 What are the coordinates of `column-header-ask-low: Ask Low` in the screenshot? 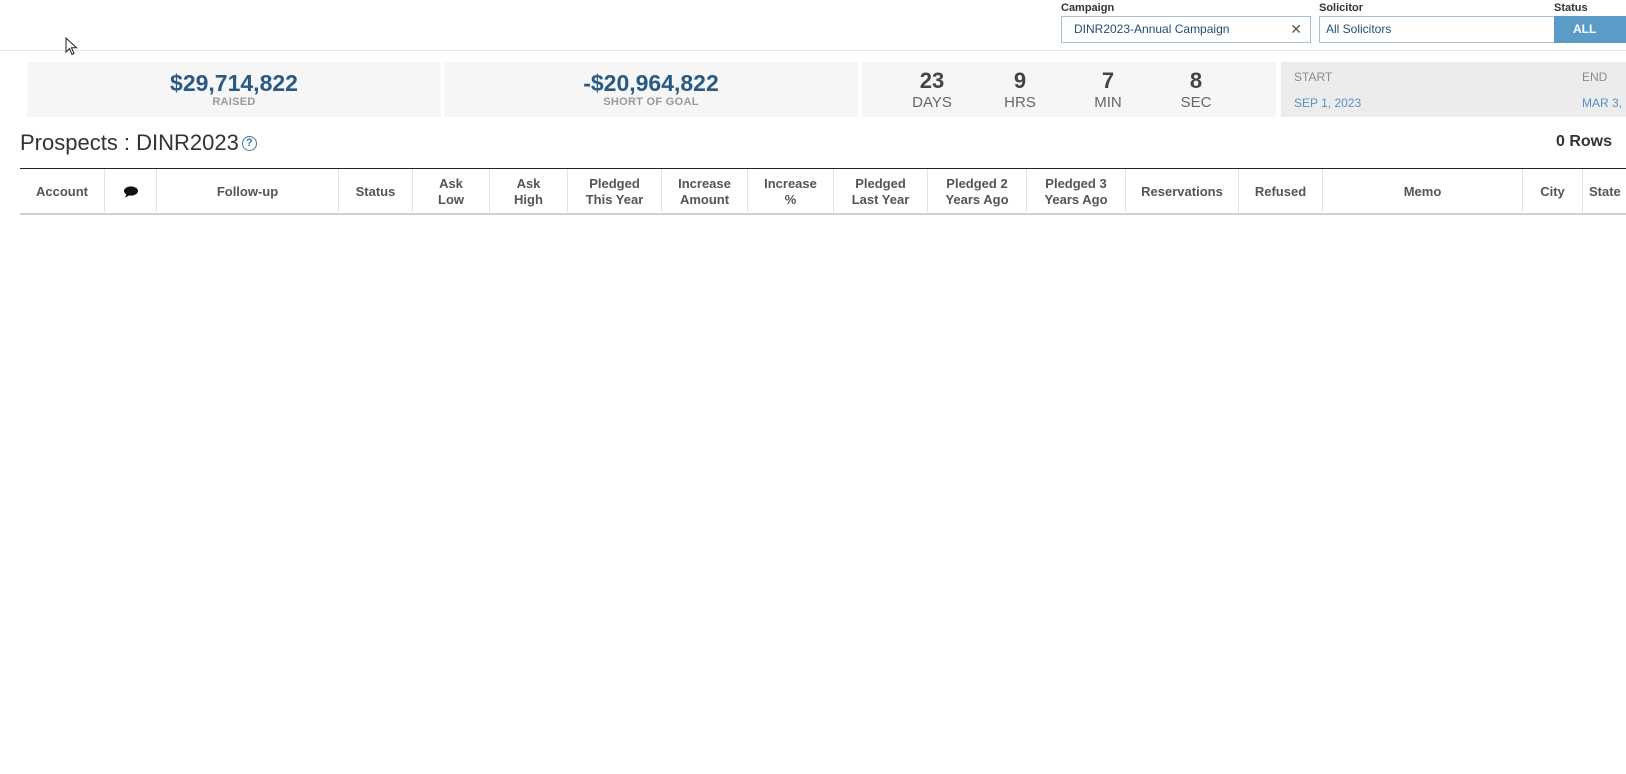 It's located at (451, 191).